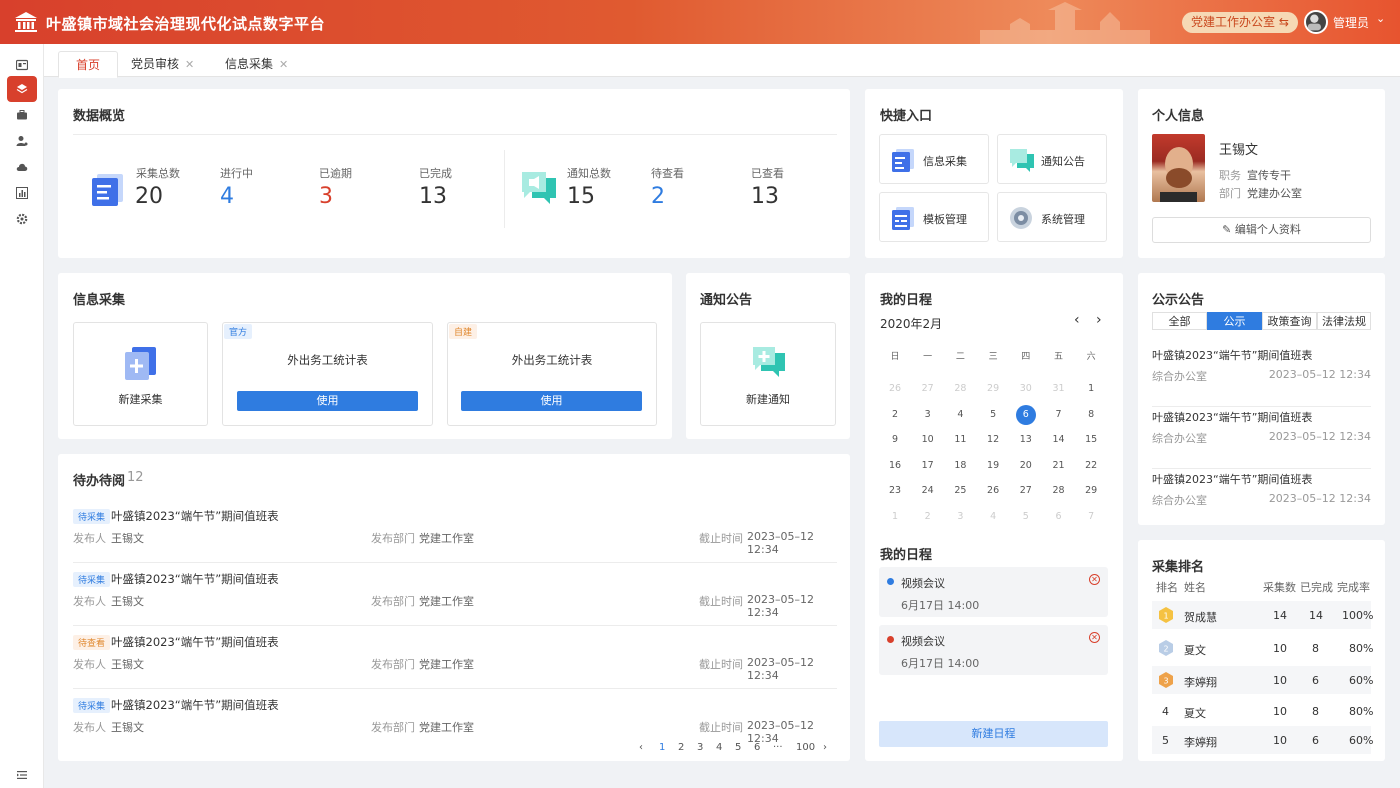  What do you see at coordinates (1315, 711) in the screenshot?
I see `ranking-done: 8` at bounding box center [1315, 711].